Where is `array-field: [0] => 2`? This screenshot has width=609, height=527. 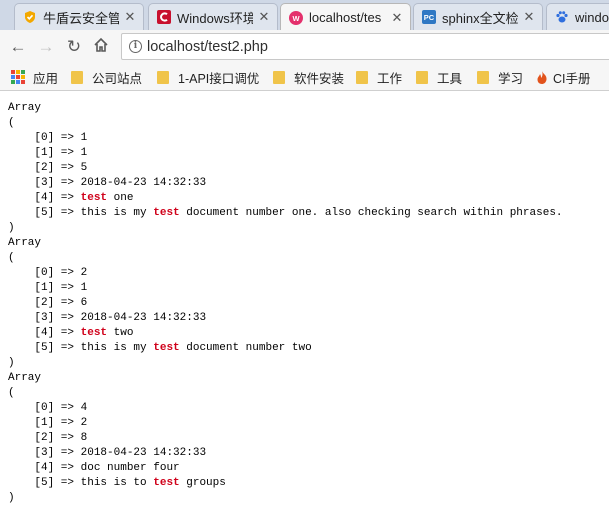 array-field: [0] => 2 is located at coordinates (47, 273).